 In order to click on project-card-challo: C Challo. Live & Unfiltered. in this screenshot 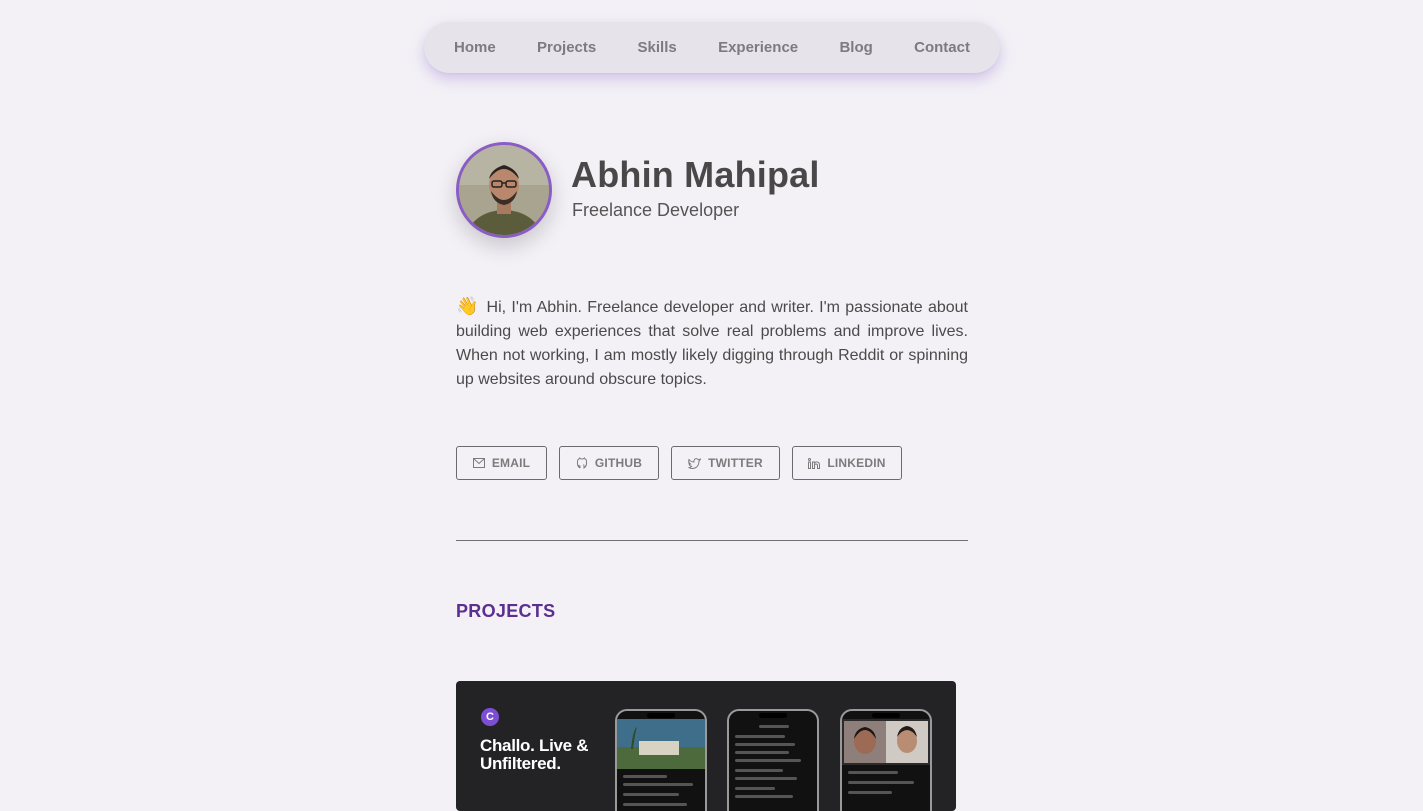, I will do `click(706, 746)`.